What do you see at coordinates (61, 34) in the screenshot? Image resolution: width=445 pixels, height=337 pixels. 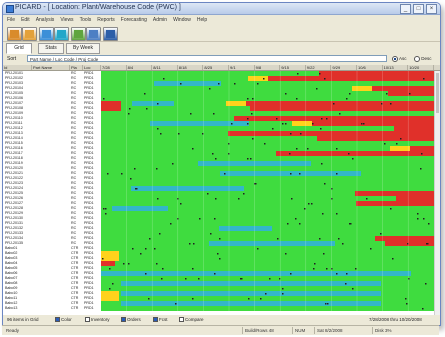 I see `toolbar-button-refresh` at bounding box center [61, 34].